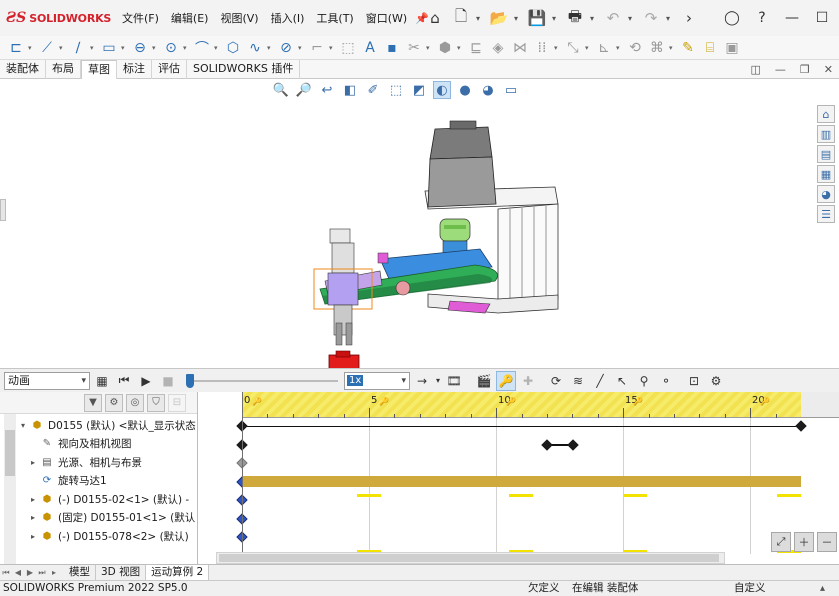 This screenshot has width=839, height=596. What do you see at coordinates (635, 48) in the screenshot?
I see `repair-sketch-icon: ⟲` at bounding box center [635, 48].